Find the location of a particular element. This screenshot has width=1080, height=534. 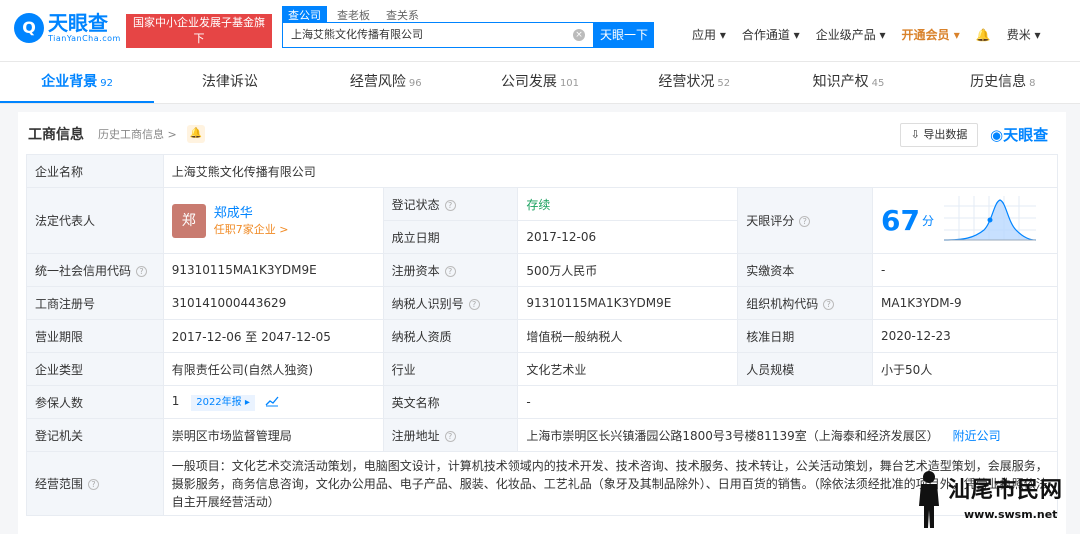

tab-background: 企业背景 92 is located at coordinates (77, 82).